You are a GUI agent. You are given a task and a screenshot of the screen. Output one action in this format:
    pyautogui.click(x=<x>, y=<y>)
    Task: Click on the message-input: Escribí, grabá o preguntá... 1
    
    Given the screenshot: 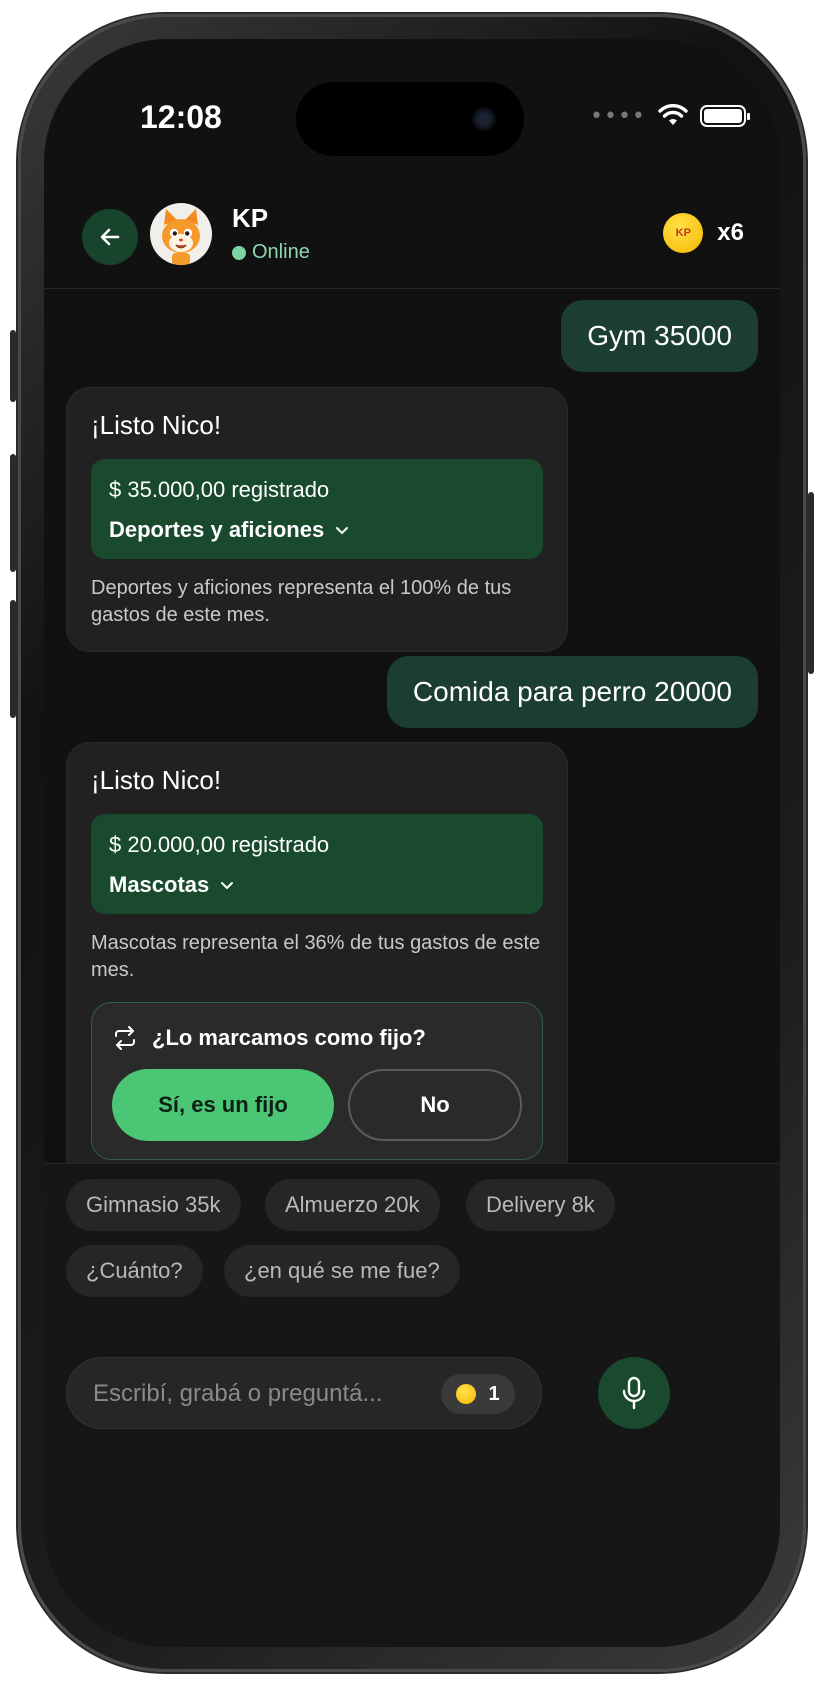 What is the action you would take?
    pyautogui.click(x=304, y=1393)
    